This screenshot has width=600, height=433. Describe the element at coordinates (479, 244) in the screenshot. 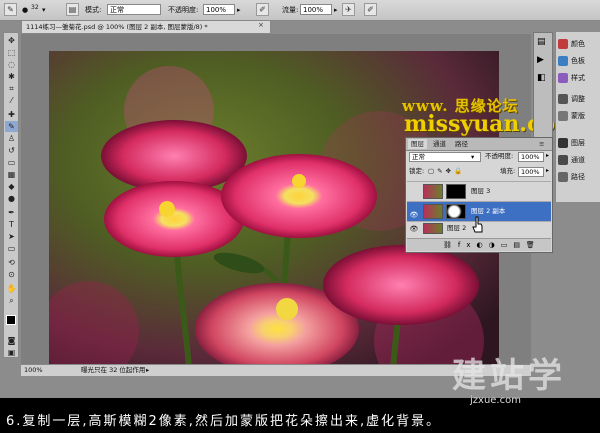

I see `layers-bottom-toolbar: ⛓fx◐◑▭▤🗑` at that location.